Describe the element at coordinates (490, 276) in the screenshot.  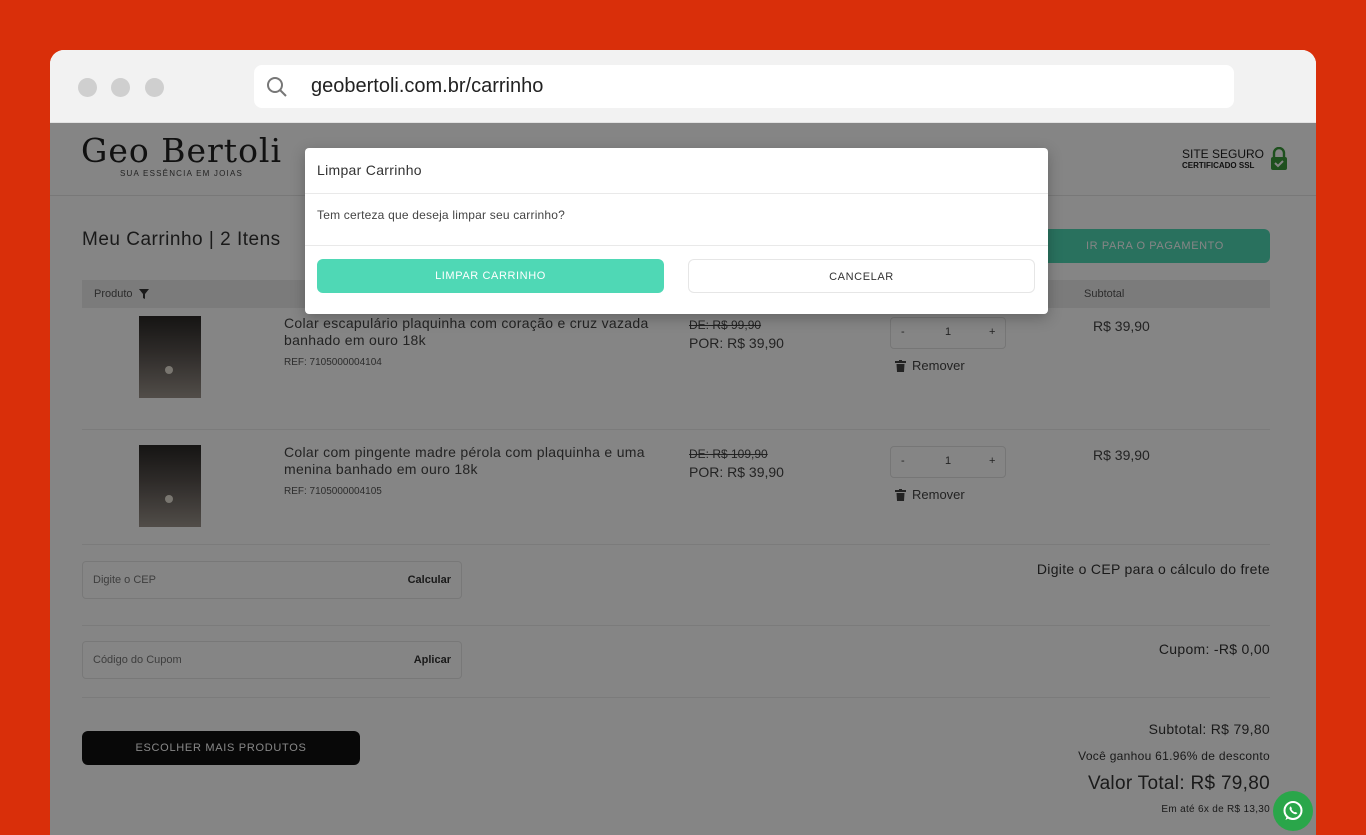
I see `confirm-clear-cart-button: LIMPAR CARRINHO` at that location.